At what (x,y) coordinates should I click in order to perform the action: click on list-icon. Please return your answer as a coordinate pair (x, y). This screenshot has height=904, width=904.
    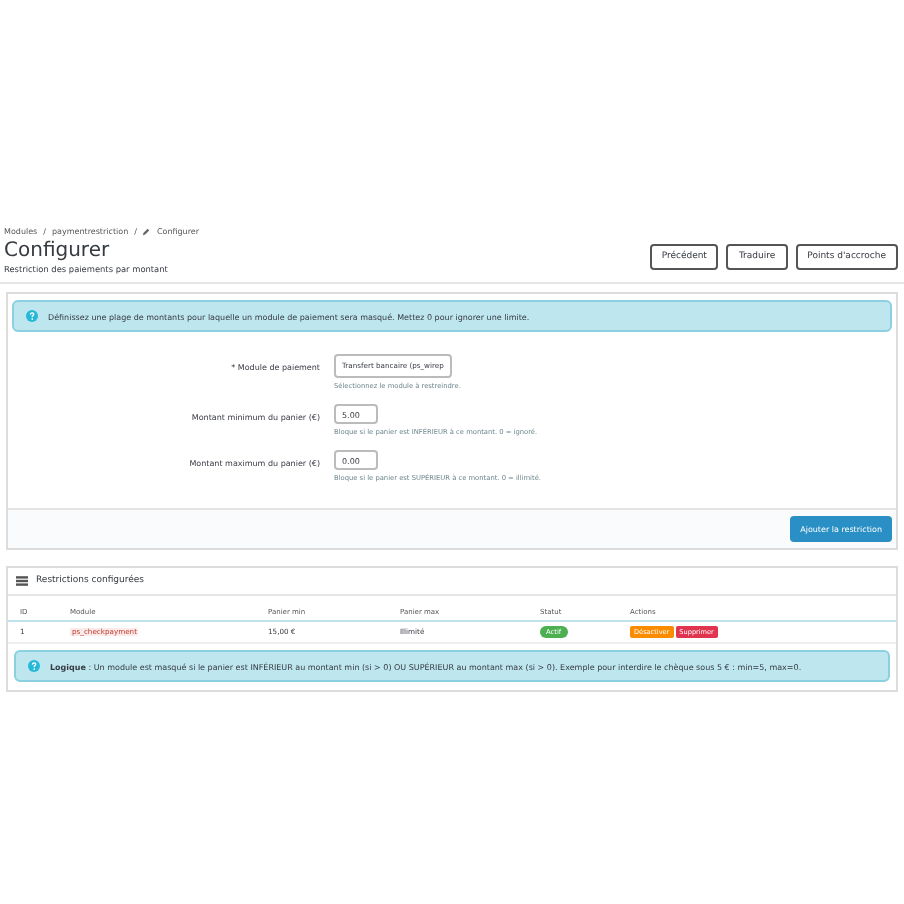
    Looking at the image, I should click on (22, 581).